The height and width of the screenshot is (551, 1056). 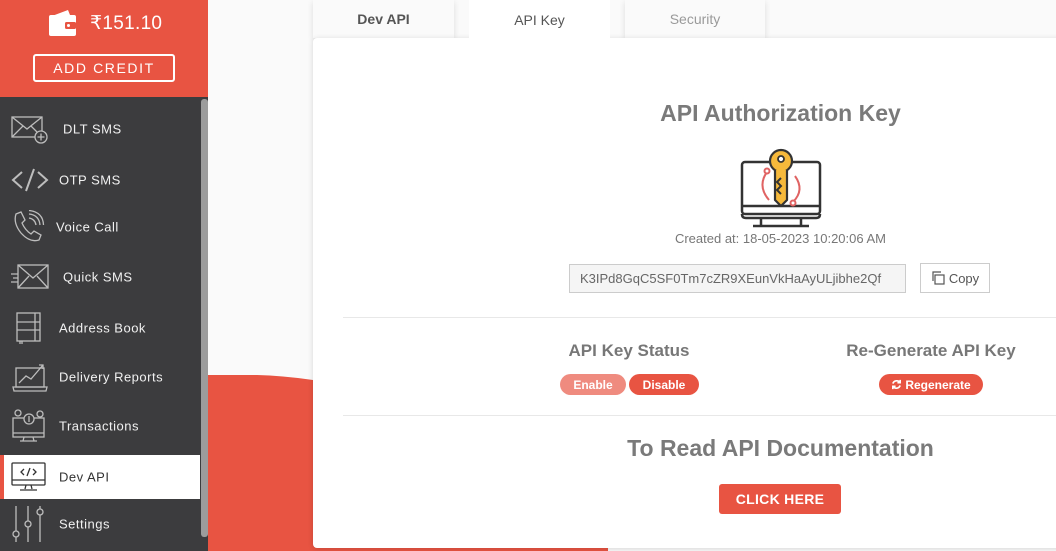 I want to click on documentation-title: To Read API Documentation, so click(x=780, y=448).